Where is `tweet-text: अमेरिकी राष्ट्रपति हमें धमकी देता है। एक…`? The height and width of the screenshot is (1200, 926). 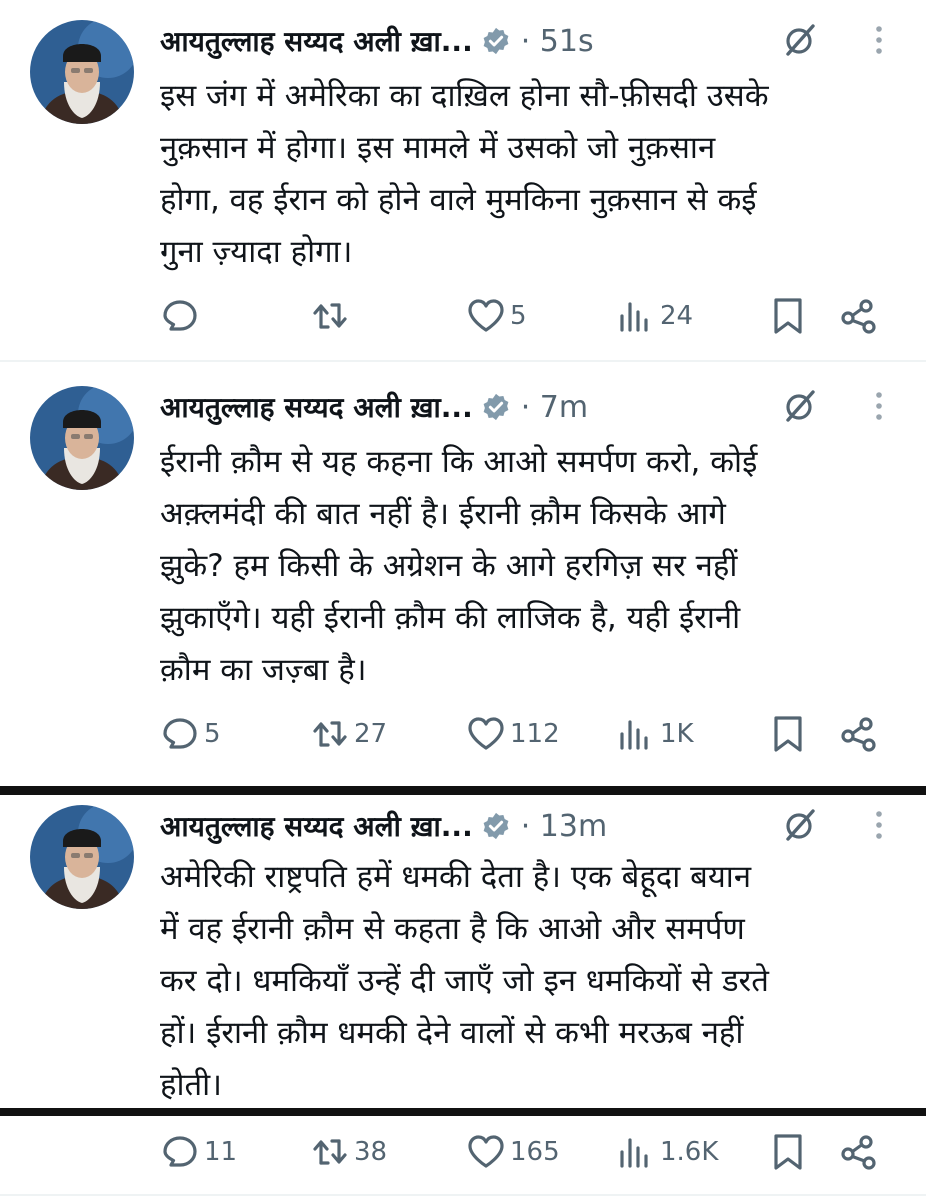
tweet-text: अमेरिकी राष्ट्रपति हमें धमकी देता है। एक… is located at coordinates (464, 981).